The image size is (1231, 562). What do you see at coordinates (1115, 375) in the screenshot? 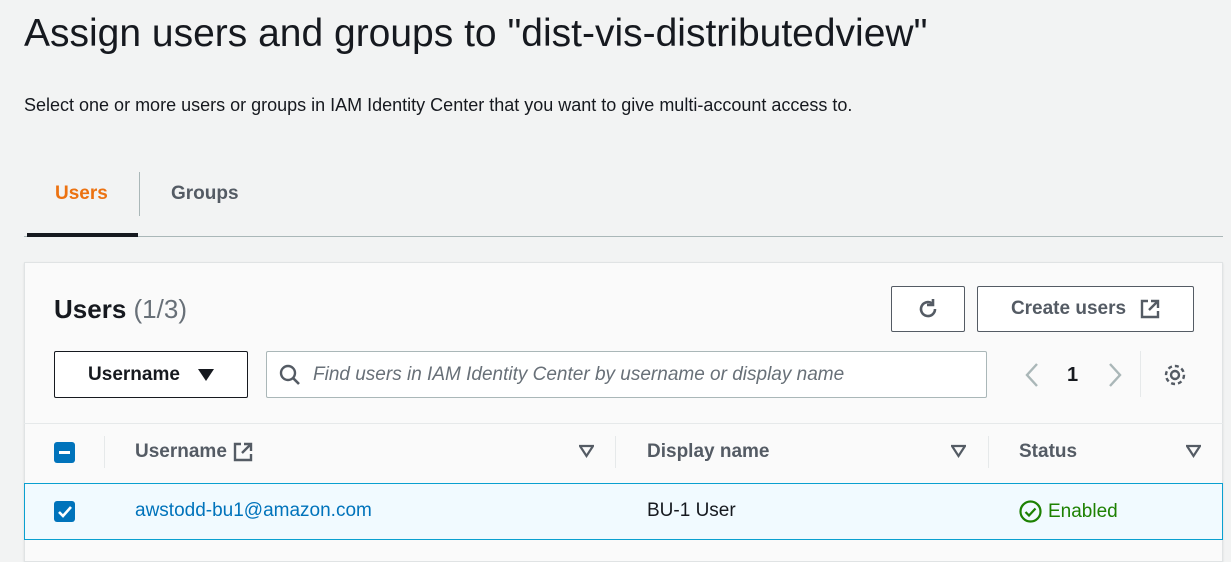
I see `next-page-icon` at bounding box center [1115, 375].